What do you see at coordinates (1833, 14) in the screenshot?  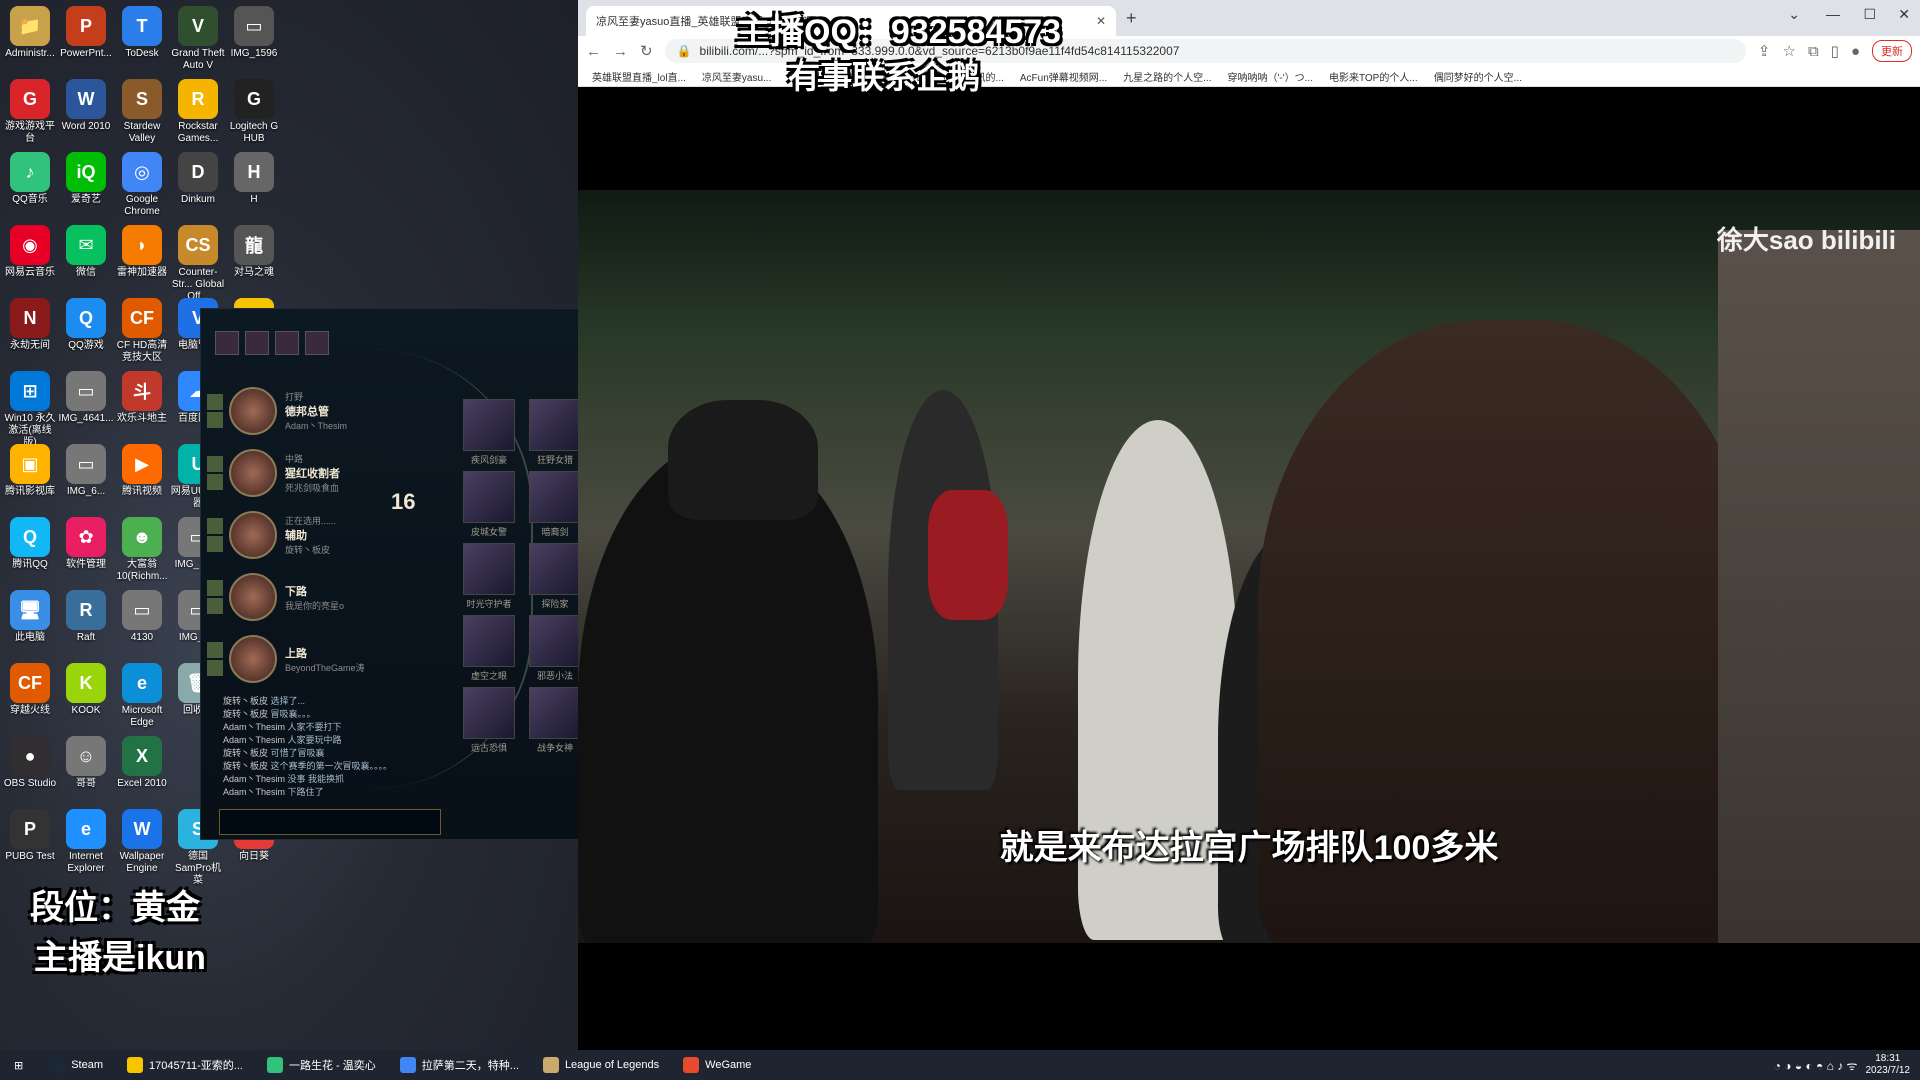 I see `minimize-button: —` at bounding box center [1833, 14].